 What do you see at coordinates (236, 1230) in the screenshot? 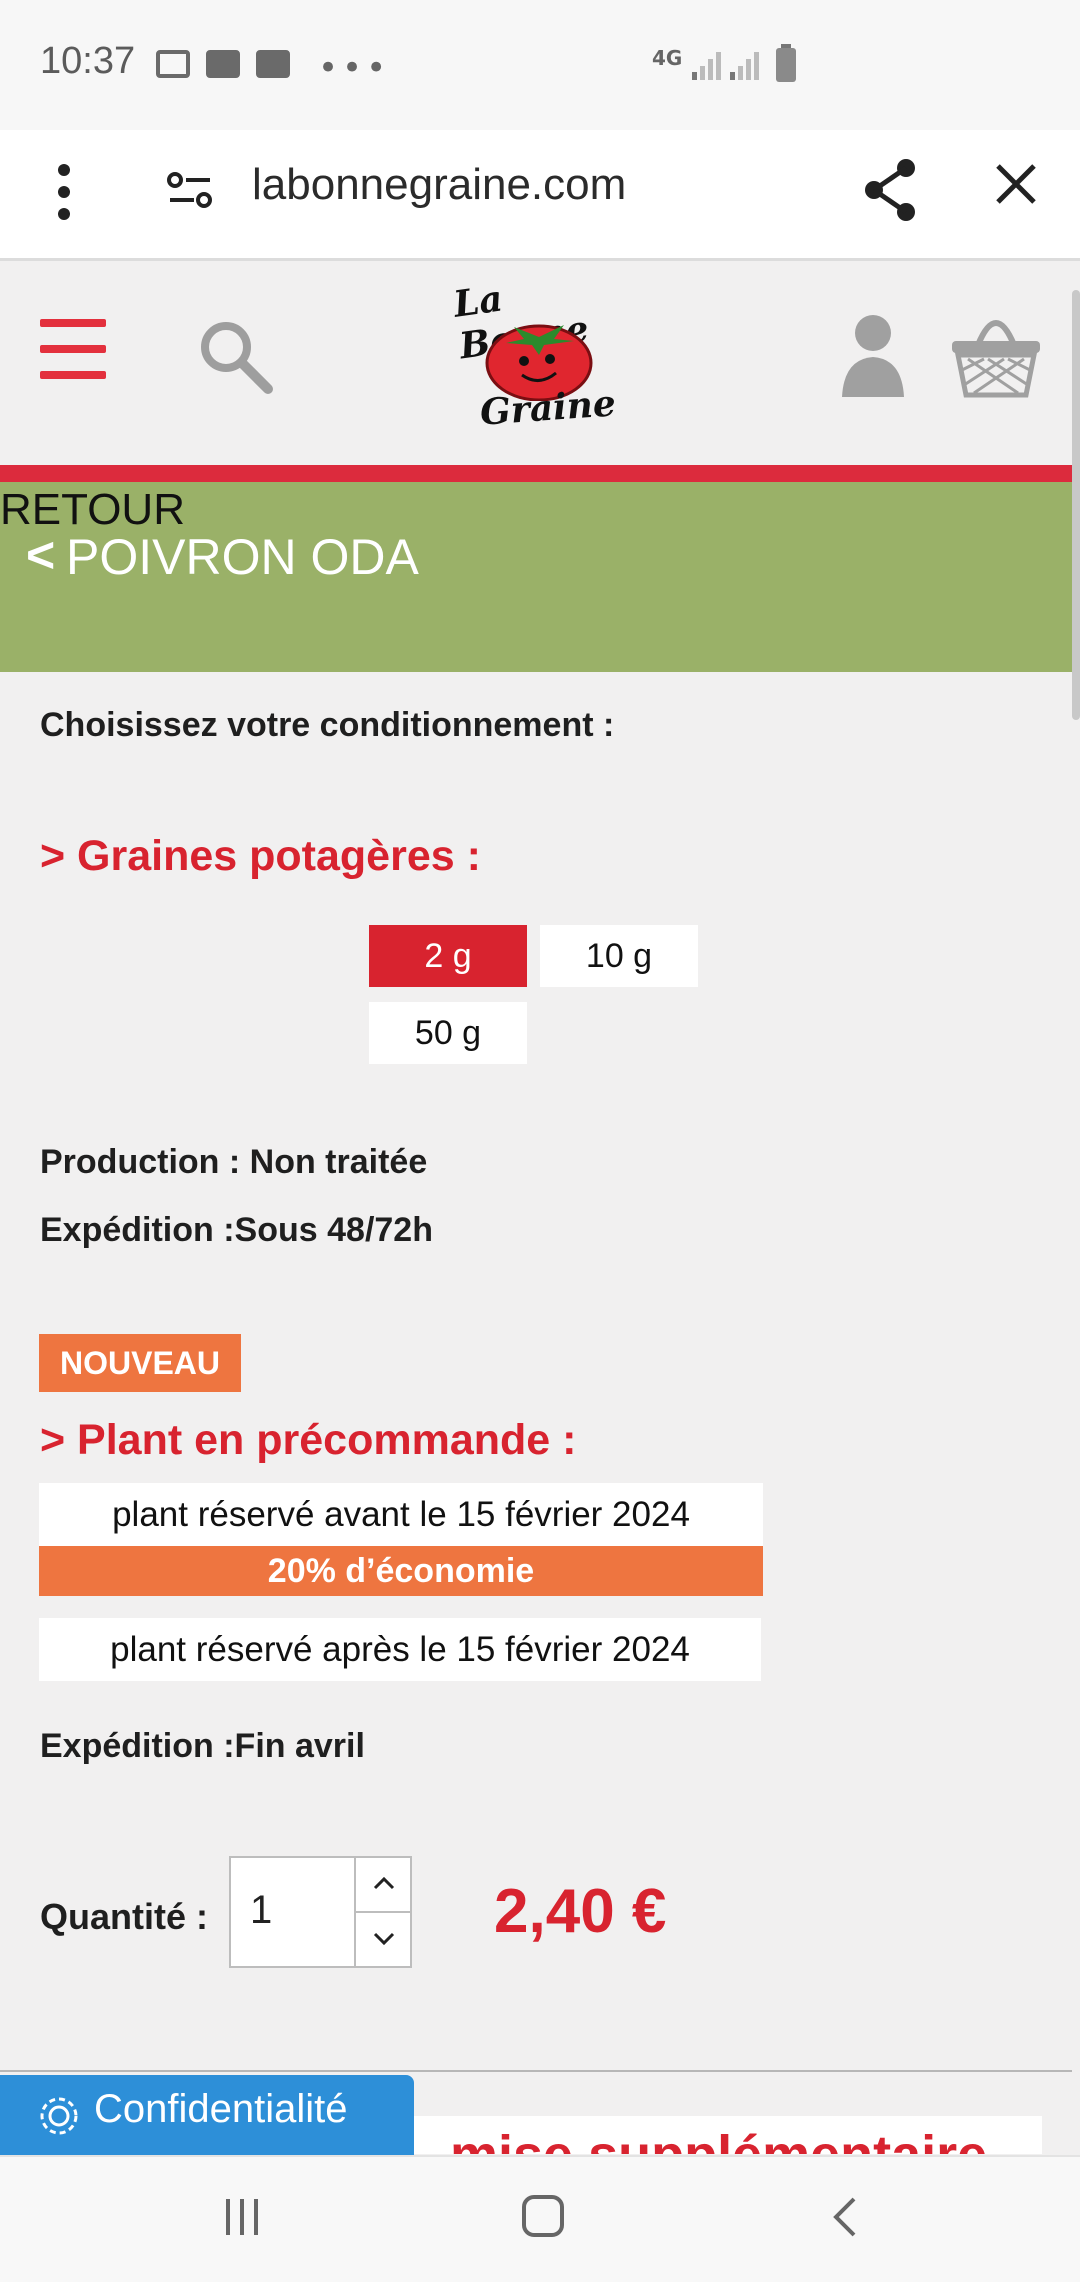
I see `shipping-info: Expédition :Sous 48/72h` at bounding box center [236, 1230].